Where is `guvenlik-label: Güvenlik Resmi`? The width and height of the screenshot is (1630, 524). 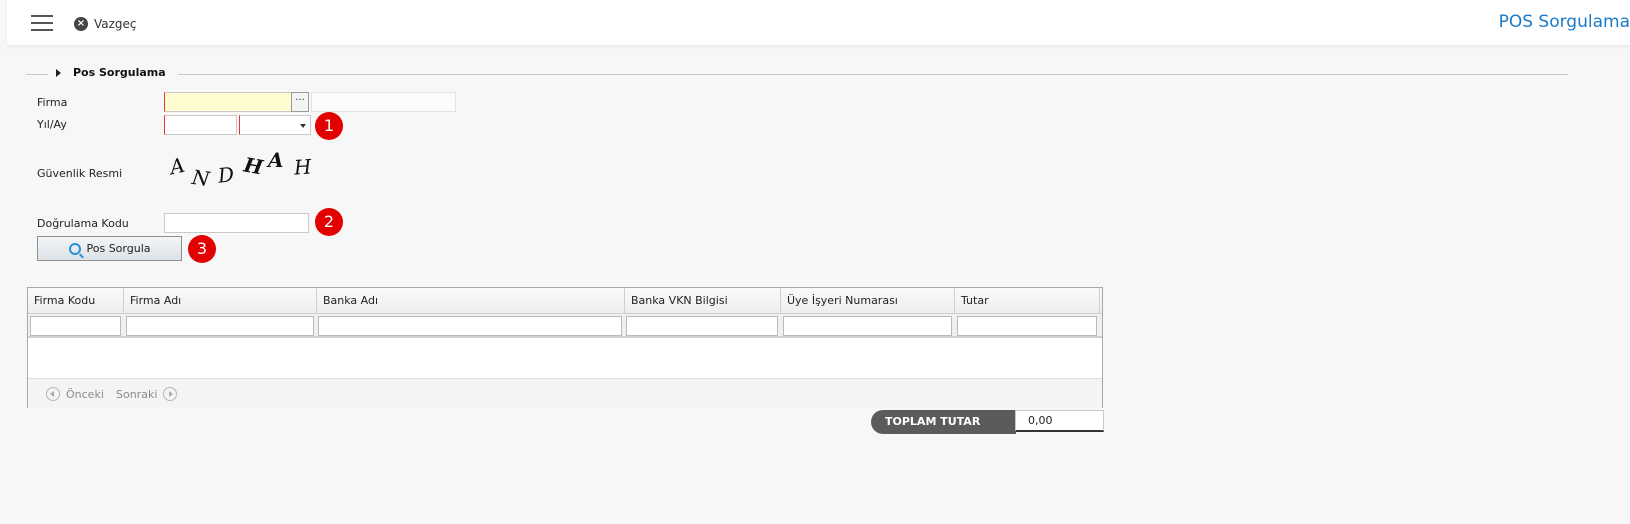
guvenlik-label: Güvenlik Resmi is located at coordinates (80, 173).